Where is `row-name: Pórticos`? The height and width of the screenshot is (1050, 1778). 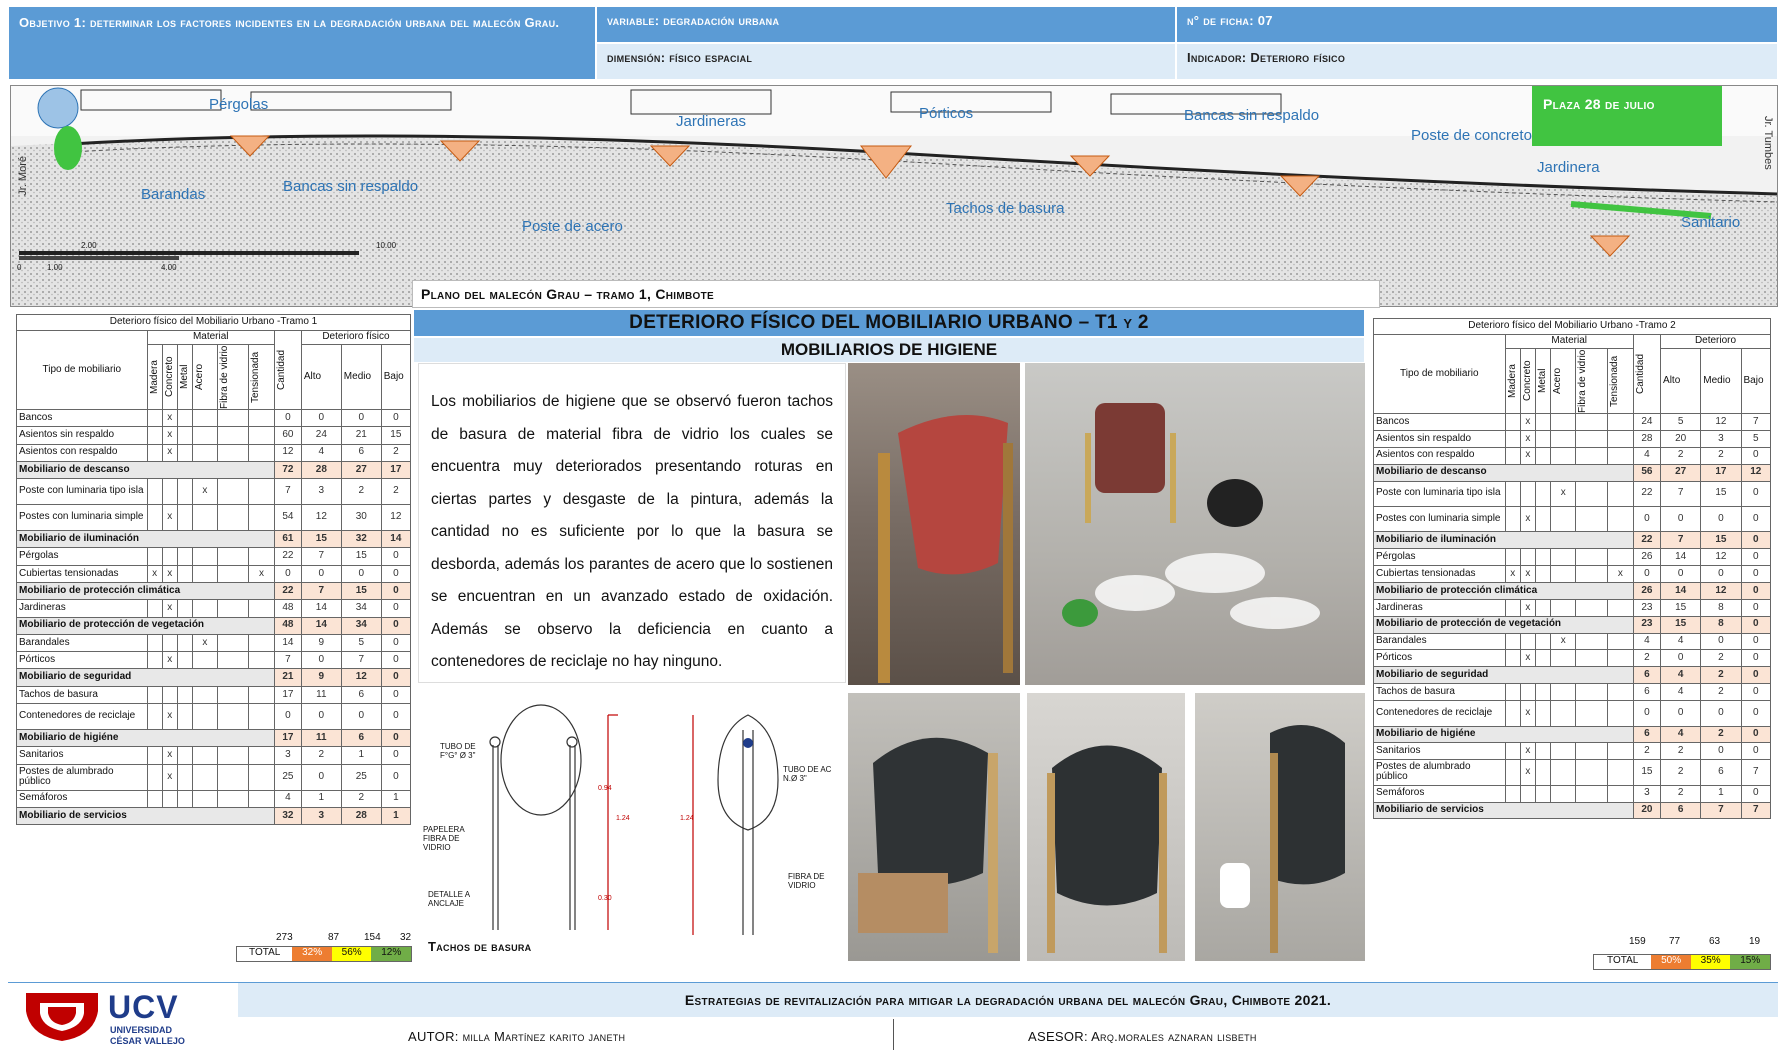 row-name: Pórticos is located at coordinates (82, 660).